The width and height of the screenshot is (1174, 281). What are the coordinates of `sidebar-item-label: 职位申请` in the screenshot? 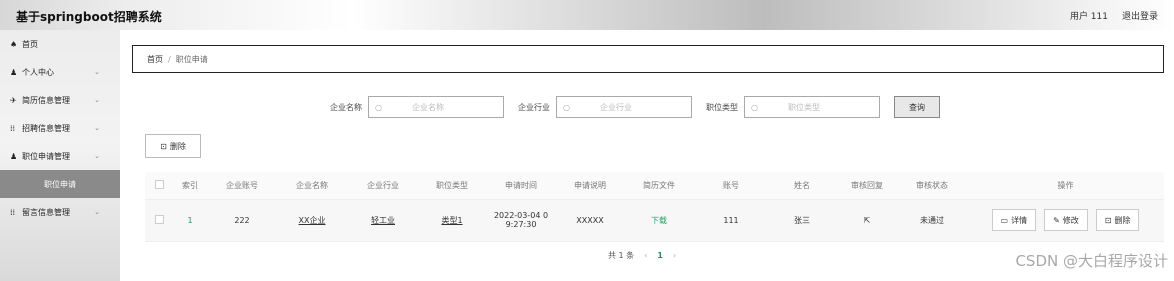 It's located at (60, 184).